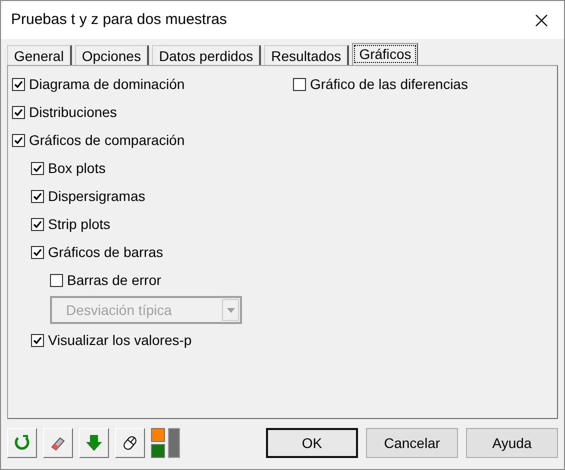 The width and height of the screenshot is (565, 470). I want to click on lower-color-button, so click(158, 451).